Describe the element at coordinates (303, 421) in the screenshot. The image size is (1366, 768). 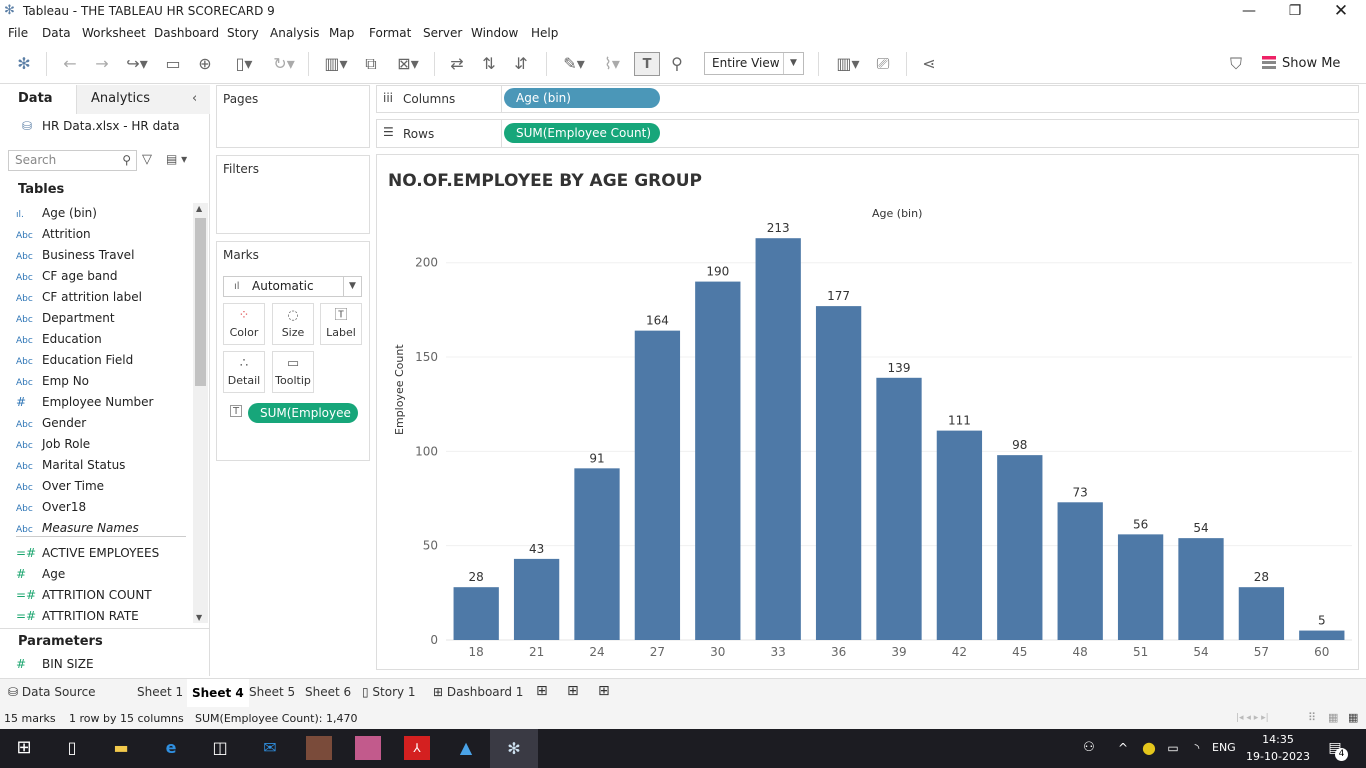
I see `marks-label-pill: SUM(Employee ..` at that location.